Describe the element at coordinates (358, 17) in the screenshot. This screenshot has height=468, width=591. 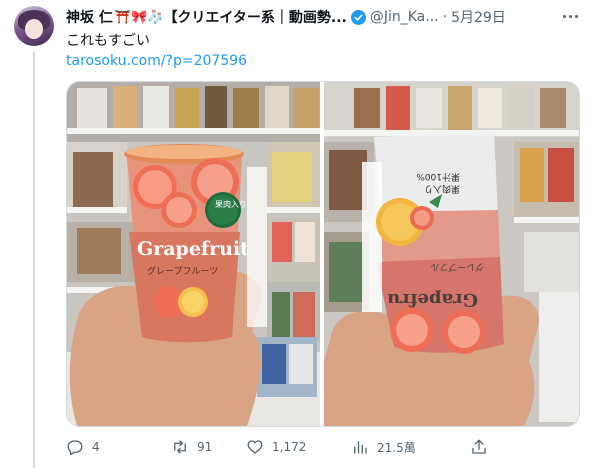
I see `verified-badge-icon` at that location.